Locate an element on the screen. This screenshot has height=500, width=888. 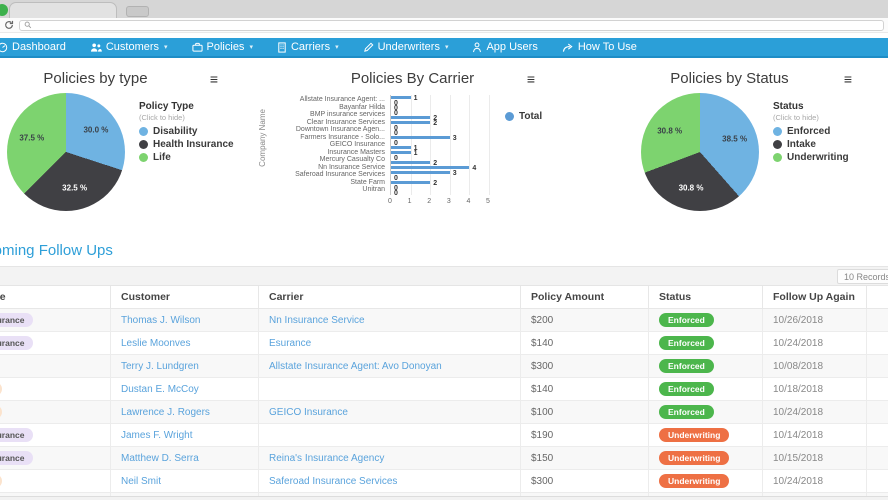
nav-item-carriers: Carriers ▾ is located at coordinates (308, 47).